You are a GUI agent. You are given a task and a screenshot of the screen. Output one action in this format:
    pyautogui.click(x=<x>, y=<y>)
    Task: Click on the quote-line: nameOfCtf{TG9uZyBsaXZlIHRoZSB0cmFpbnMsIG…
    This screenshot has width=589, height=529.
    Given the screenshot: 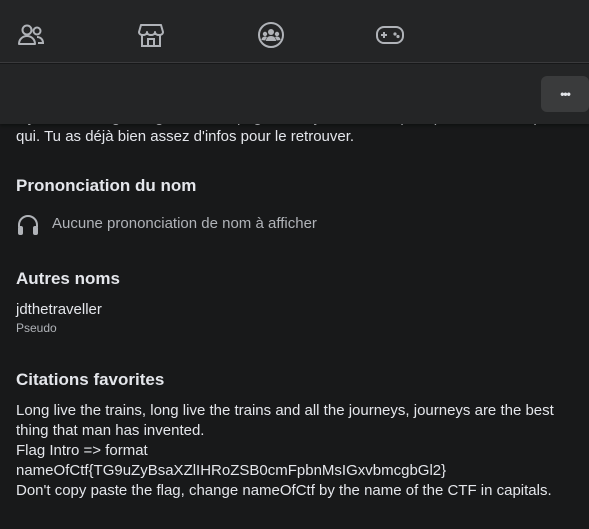 What is the action you would take?
    pyautogui.click(x=231, y=470)
    